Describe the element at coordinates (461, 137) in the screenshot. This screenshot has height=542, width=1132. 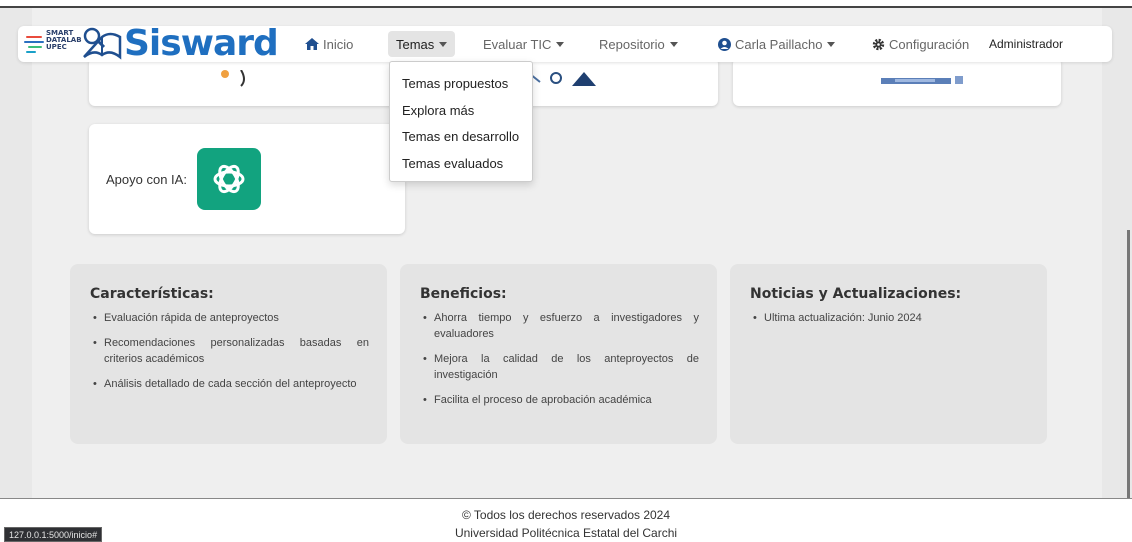
I see `dropdown-item-desarrollo: Temas en desarrollo` at that location.